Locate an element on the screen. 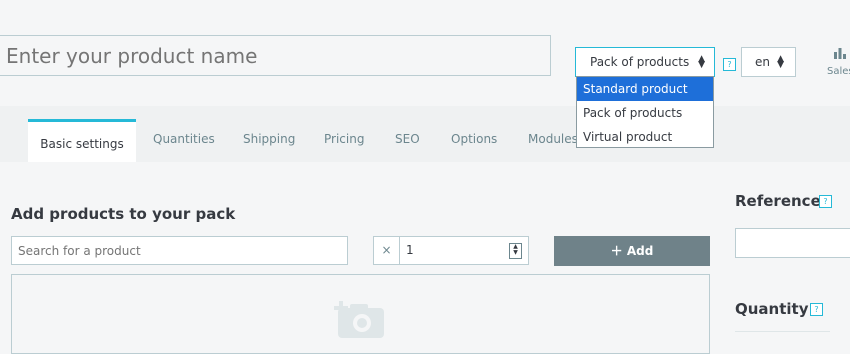 The image size is (850, 354). pack-quantity-field: × 1 ▲ ▼ is located at coordinates (451, 250).